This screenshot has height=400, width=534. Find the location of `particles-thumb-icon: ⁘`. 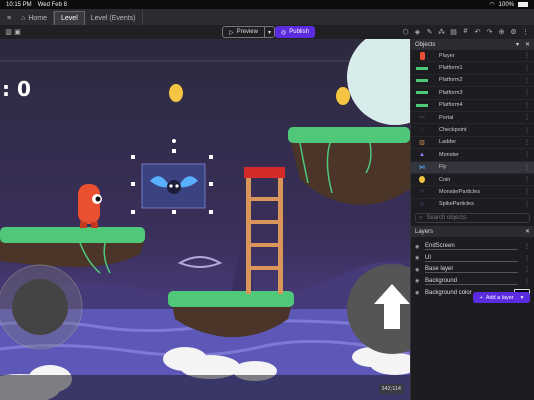

particles-thumb-icon: ⁘ is located at coordinates (422, 192).